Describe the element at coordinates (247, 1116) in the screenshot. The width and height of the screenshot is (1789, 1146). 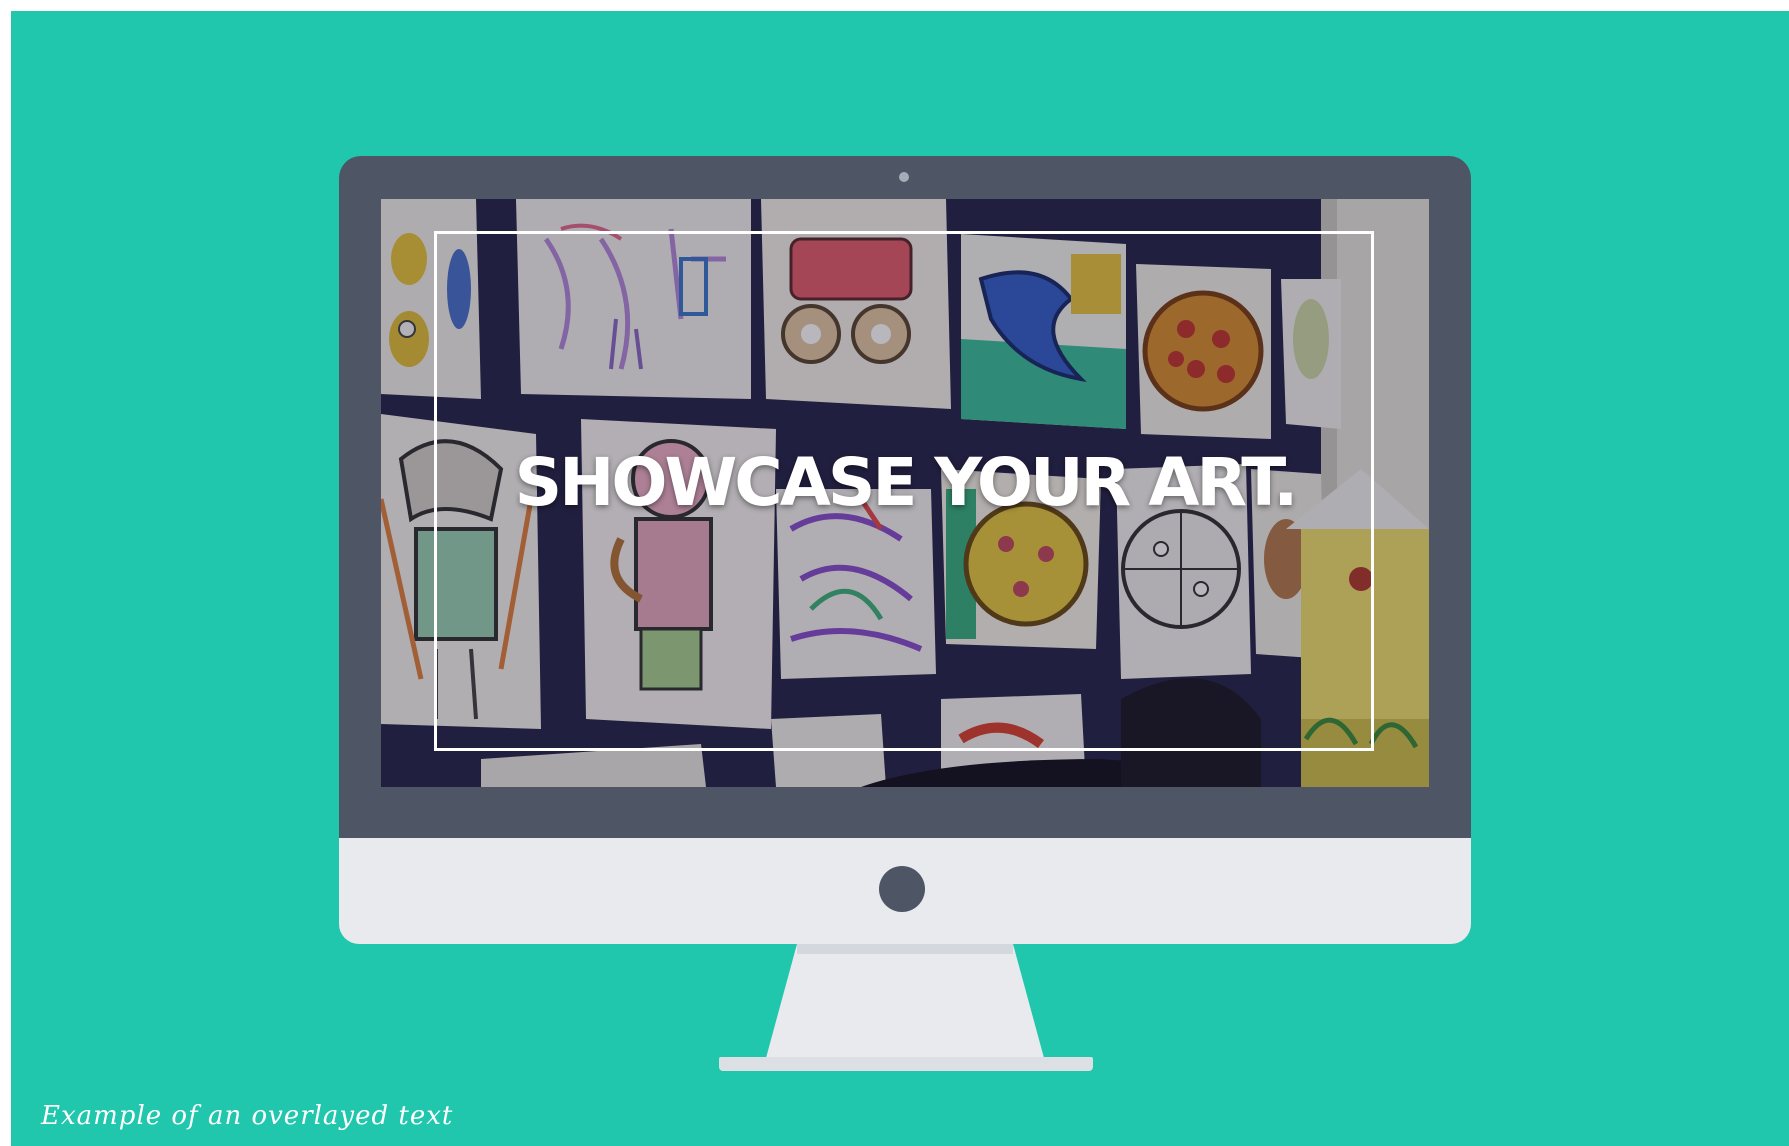
I see `image-caption: Example of an overlayed text` at that location.